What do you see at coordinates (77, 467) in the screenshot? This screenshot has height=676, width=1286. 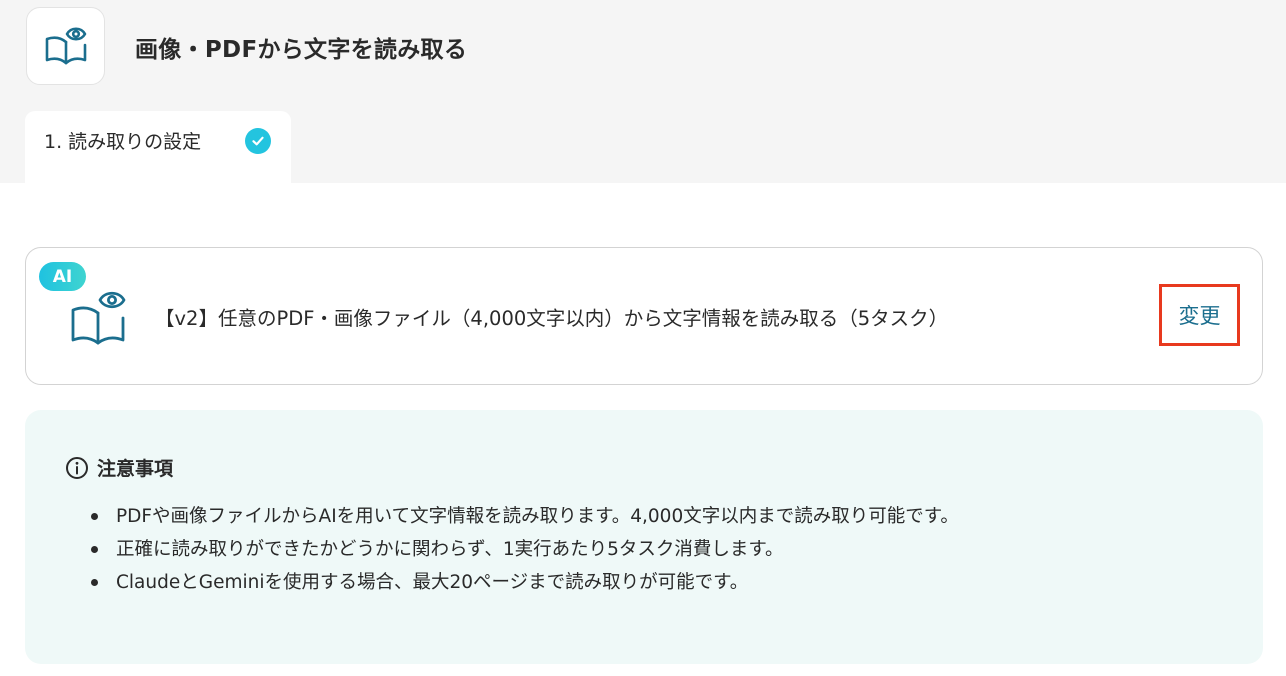 I see `info-icon` at bounding box center [77, 467].